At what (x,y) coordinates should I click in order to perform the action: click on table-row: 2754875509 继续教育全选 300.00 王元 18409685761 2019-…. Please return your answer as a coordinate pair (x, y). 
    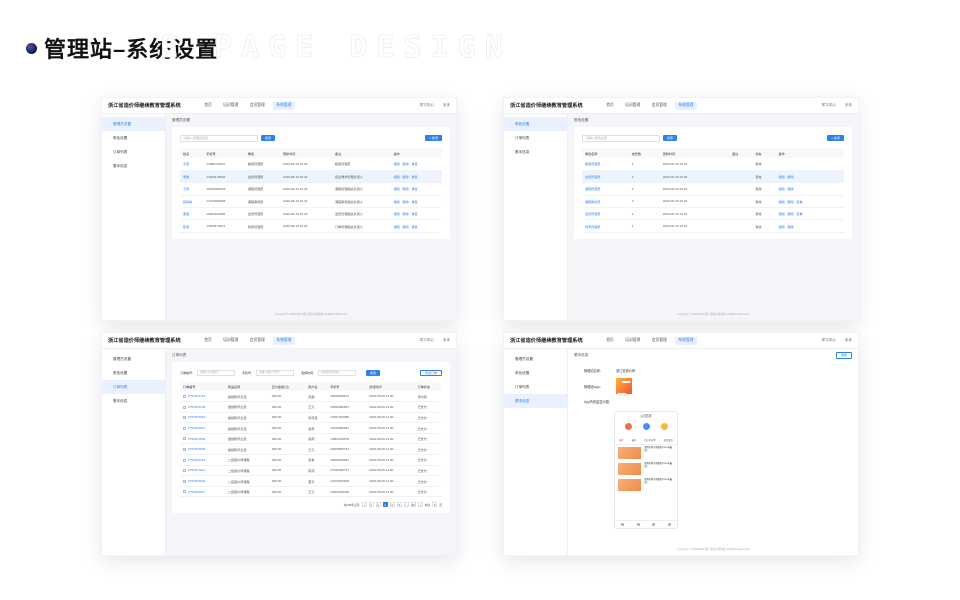
    Looking at the image, I should click on (311, 449).